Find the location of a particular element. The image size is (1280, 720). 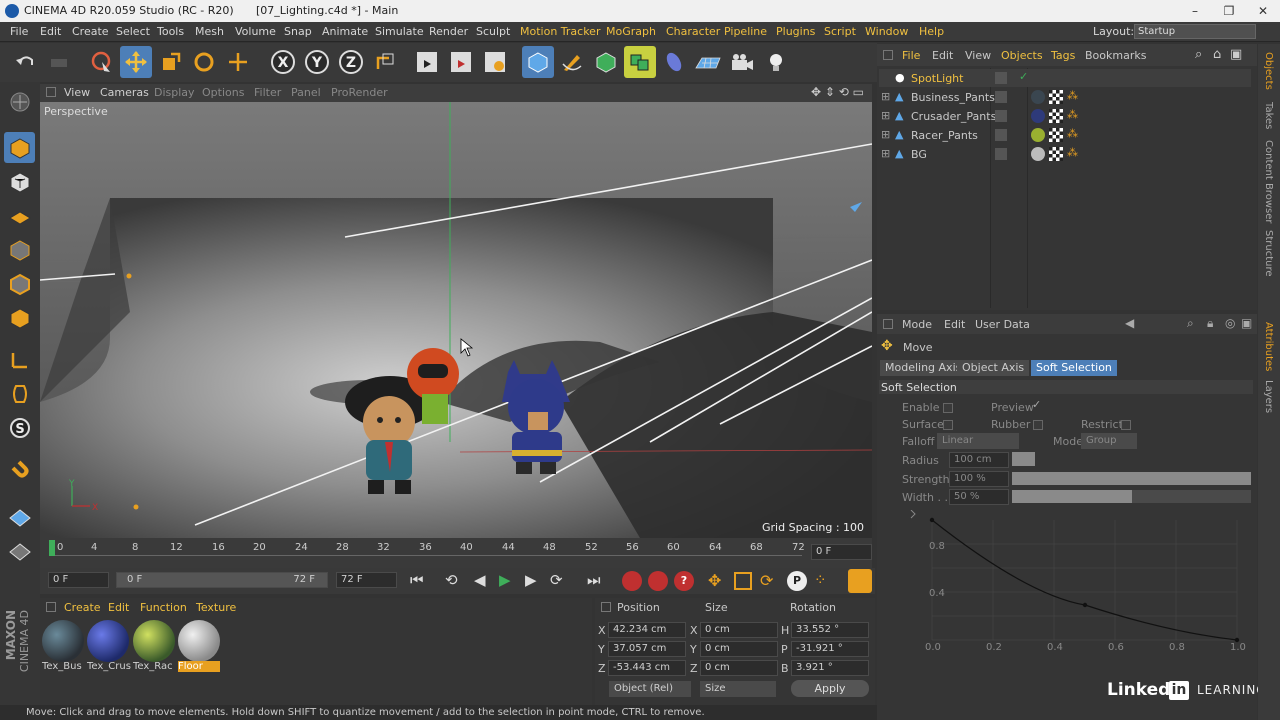

make-editable-icon is located at coordinates (19, 101).